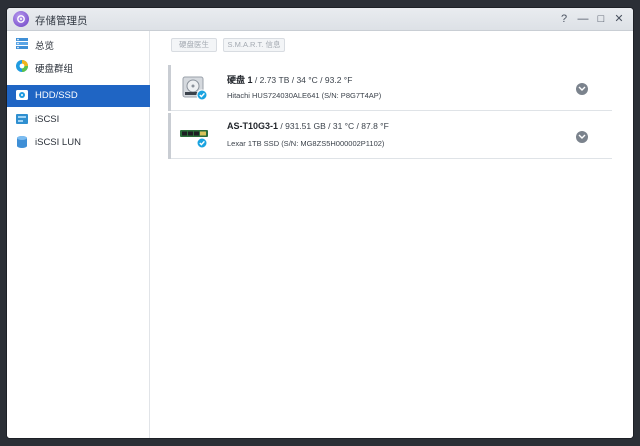 This screenshot has width=640, height=446. I want to click on sidebar-item-hdd-ssd: HDD/SSD, so click(78, 96).